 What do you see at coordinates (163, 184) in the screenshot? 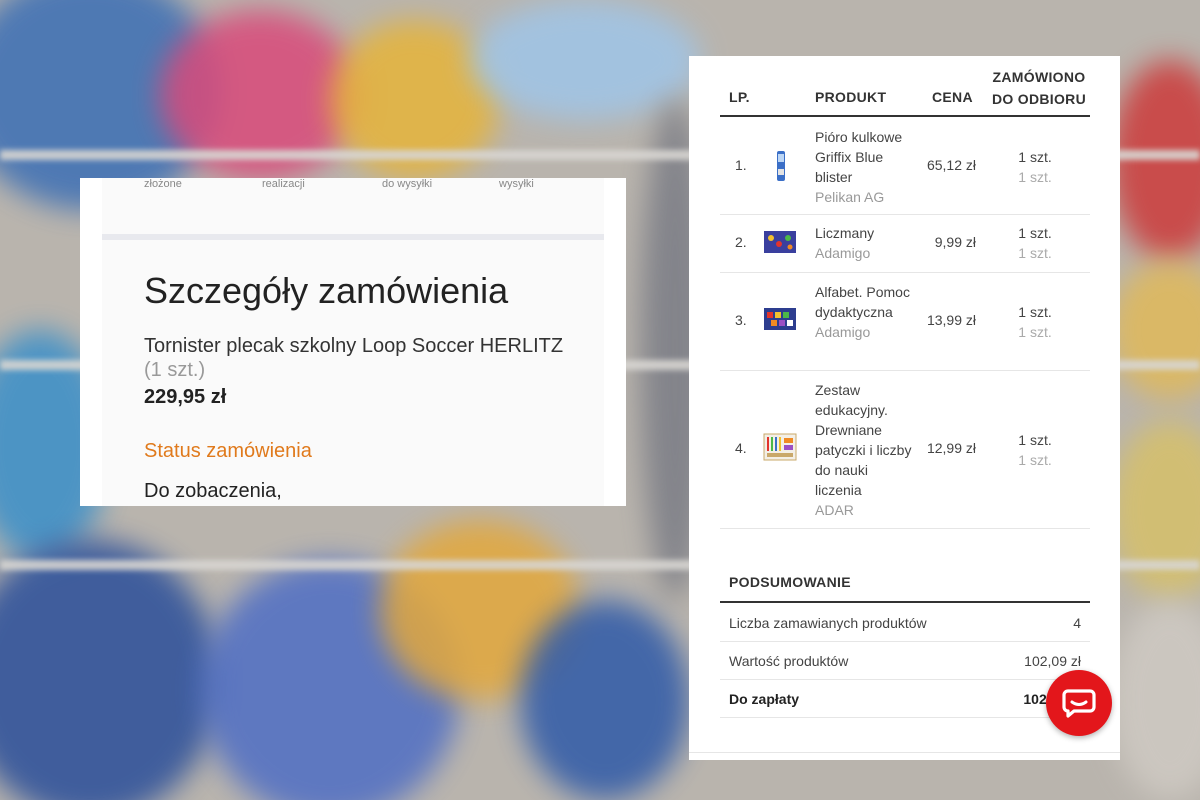
I see `step-label: złożone` at bounding box center [163, 184].